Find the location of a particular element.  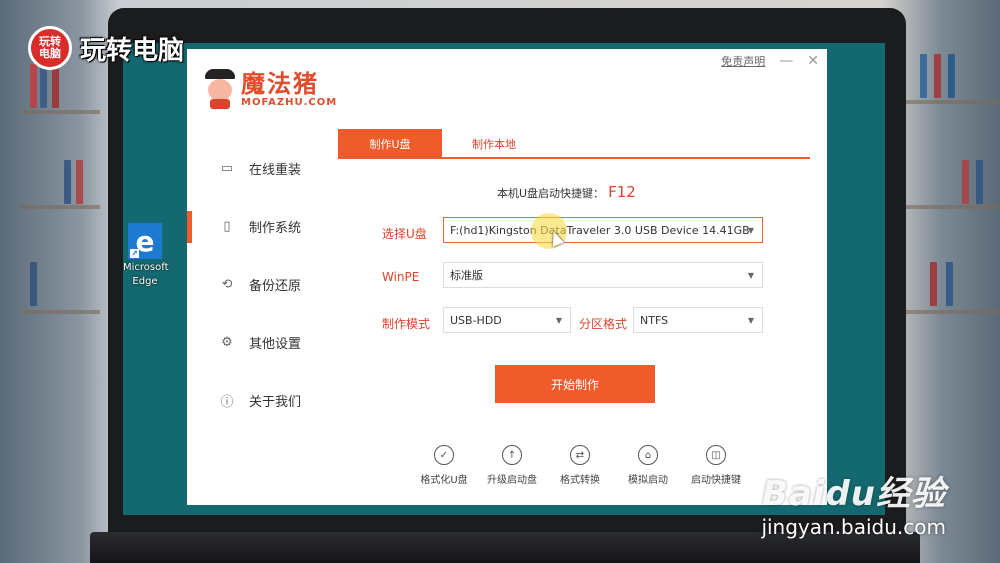

close-button: ✕ is located at coordinates (813, 61).